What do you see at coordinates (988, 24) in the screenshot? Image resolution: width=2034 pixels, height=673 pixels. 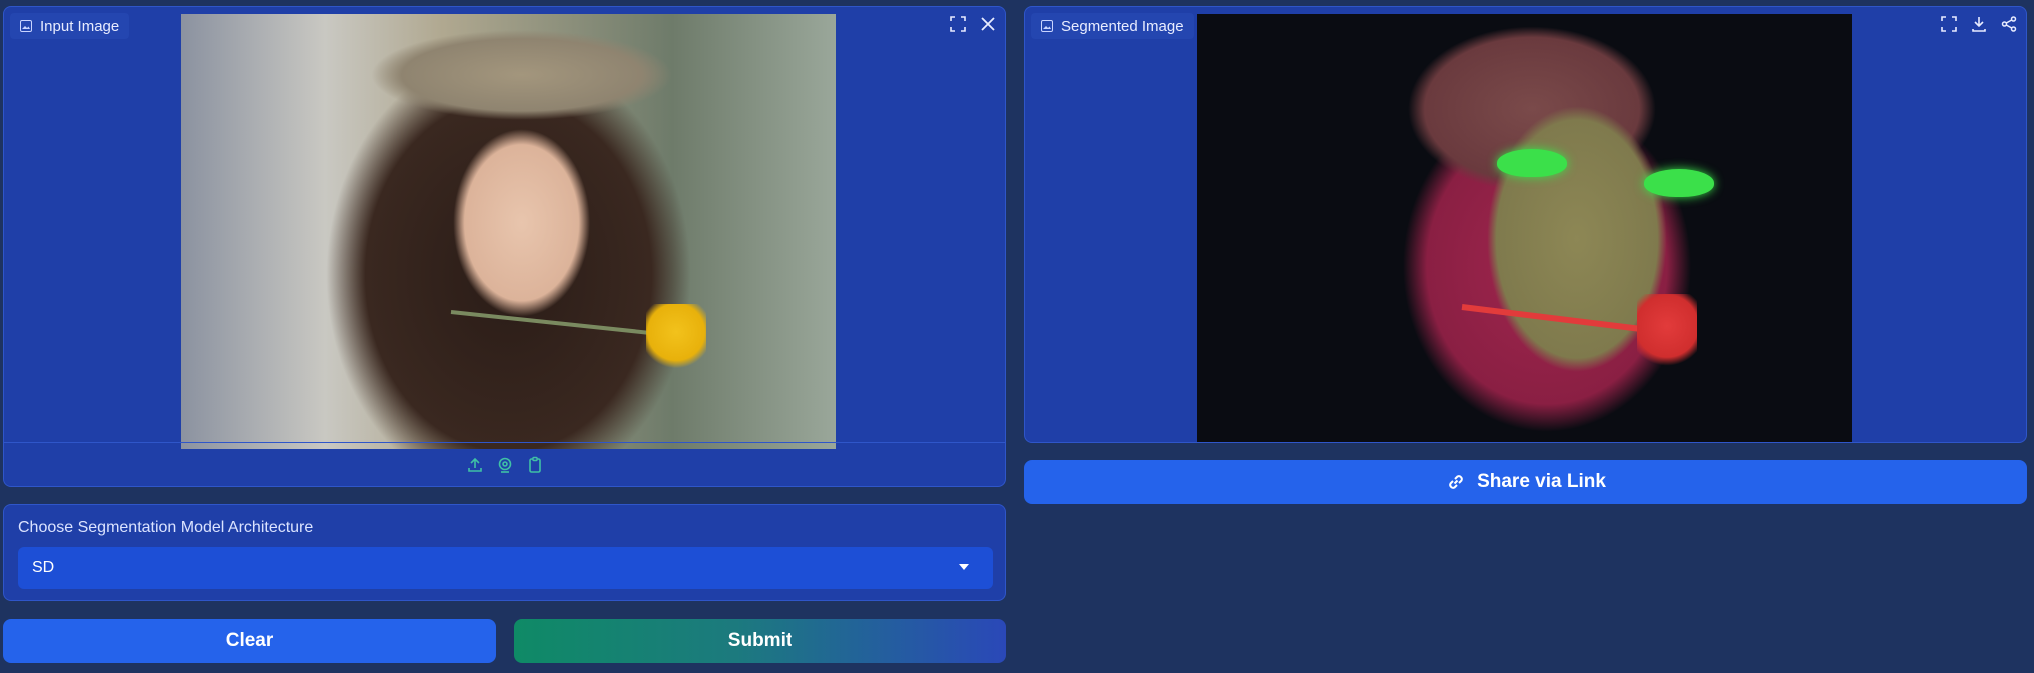 I see `close-icon` at bounding box center [988, 24].